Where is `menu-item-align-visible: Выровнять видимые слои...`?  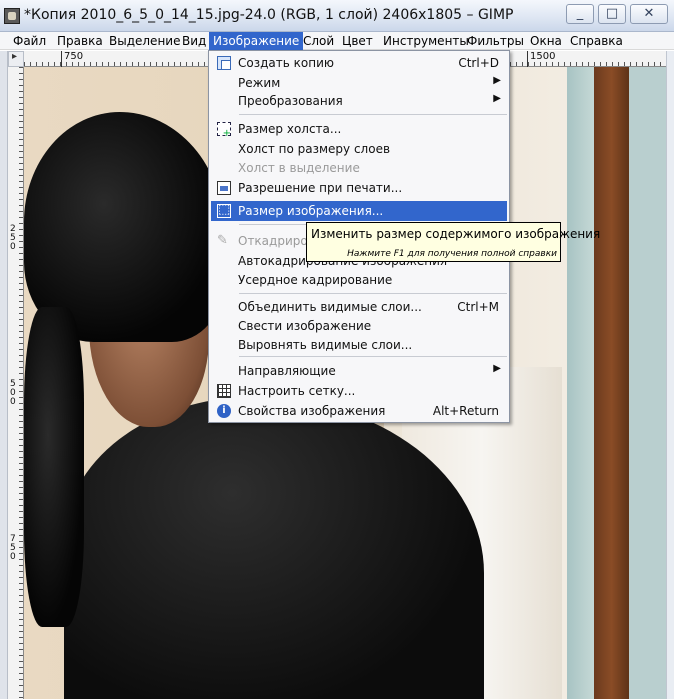
menu-item-align-visible: Выровнять видимые слои... is located at coordinates (359, 345).